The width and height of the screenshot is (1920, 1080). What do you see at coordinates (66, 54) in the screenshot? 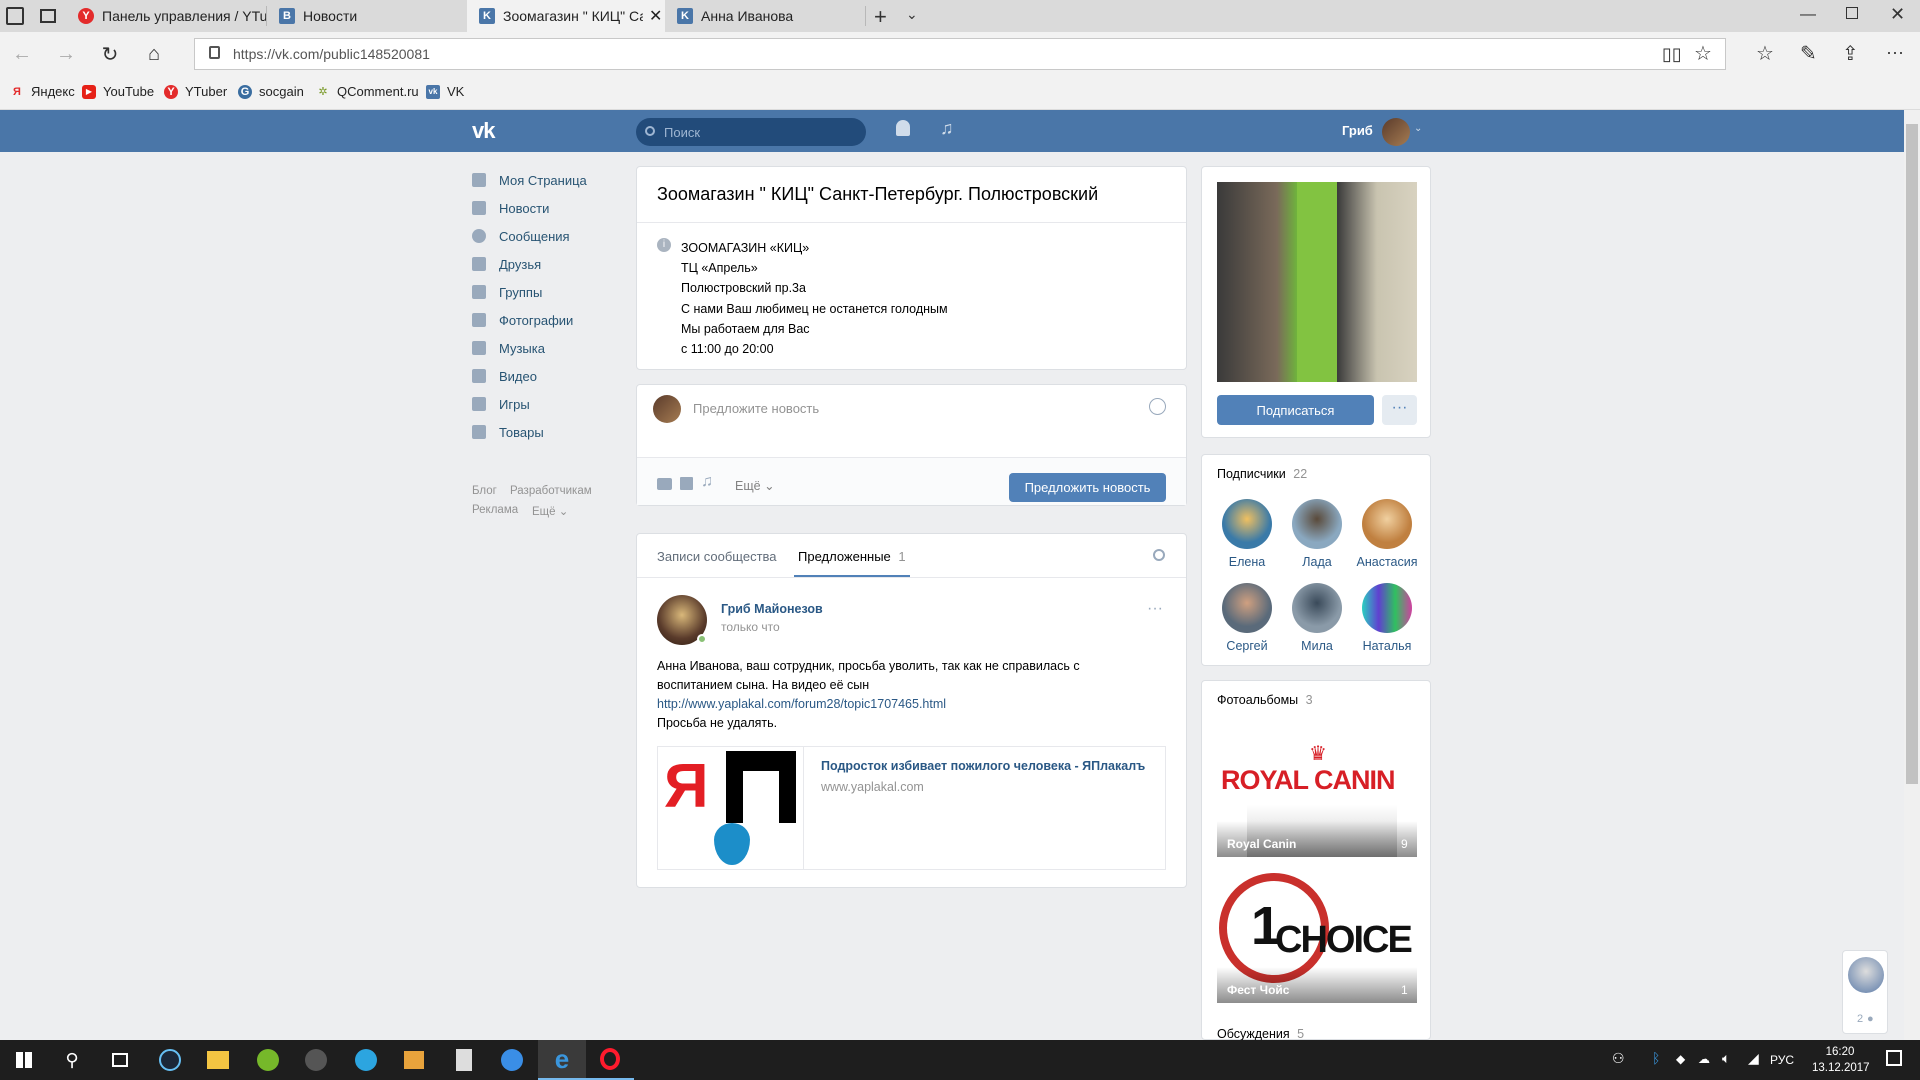
I see `forward-icon: →` at bounding box center [66, 54].